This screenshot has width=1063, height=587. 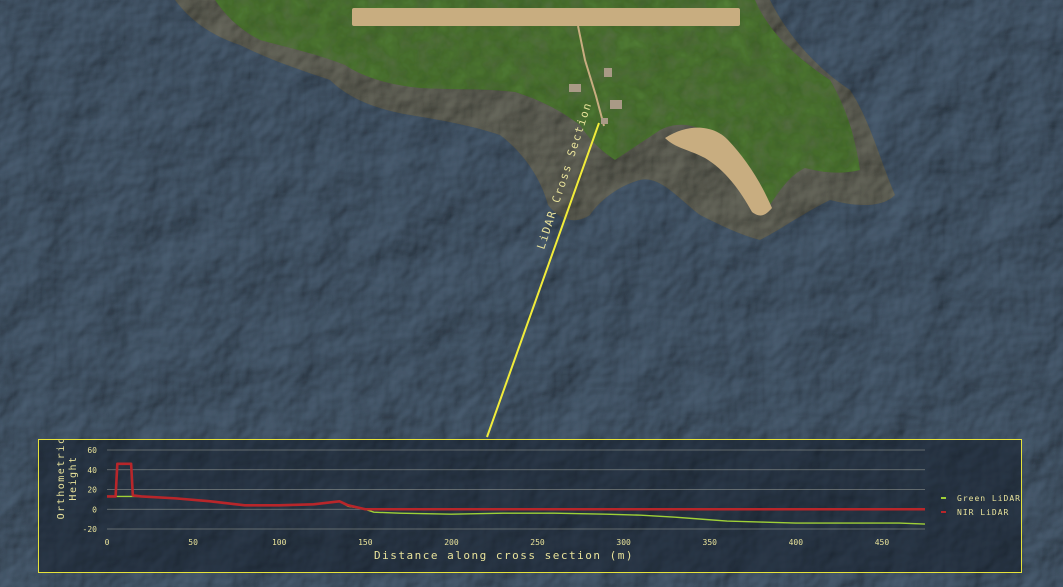 I want to click on chart-legend: Green LiDAR NIR LiDAR, so click(x=981, y=505).